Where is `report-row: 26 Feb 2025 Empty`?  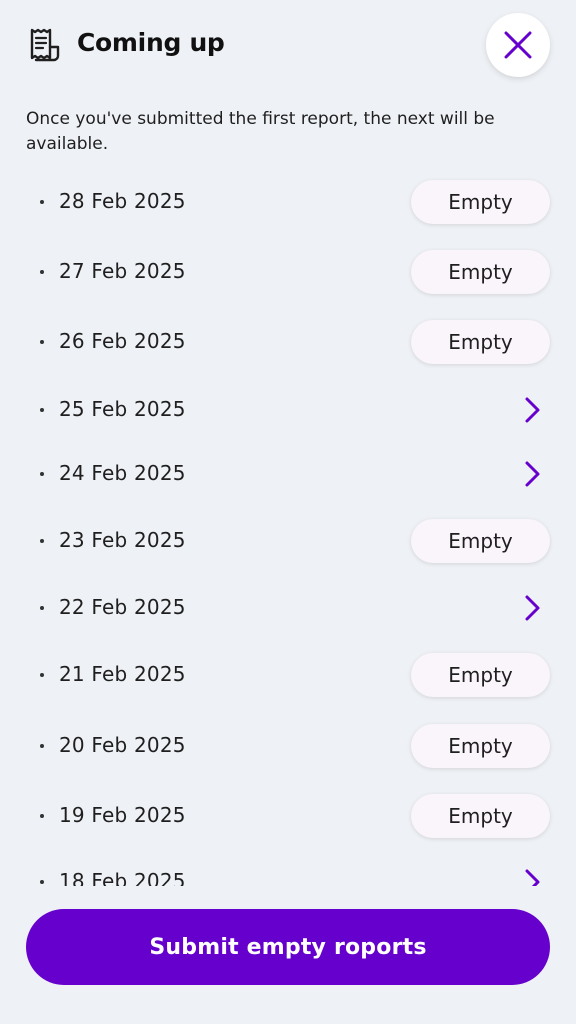 report-row: 26 Feb 2025 Empty is located at coordinates (288, 342).